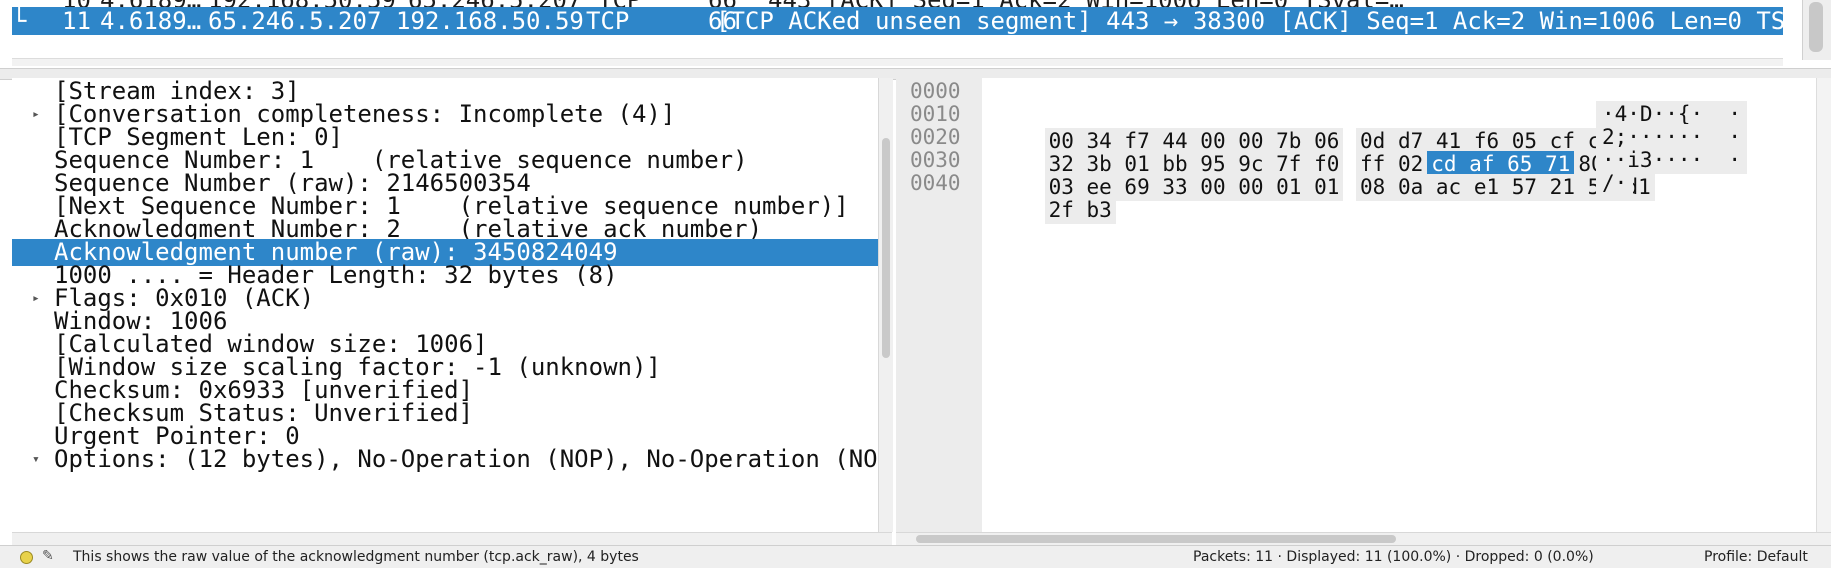 This screenshot has width=1831, height=568. I want to click on edit-comment-icon: ✎, so click(48, 556).